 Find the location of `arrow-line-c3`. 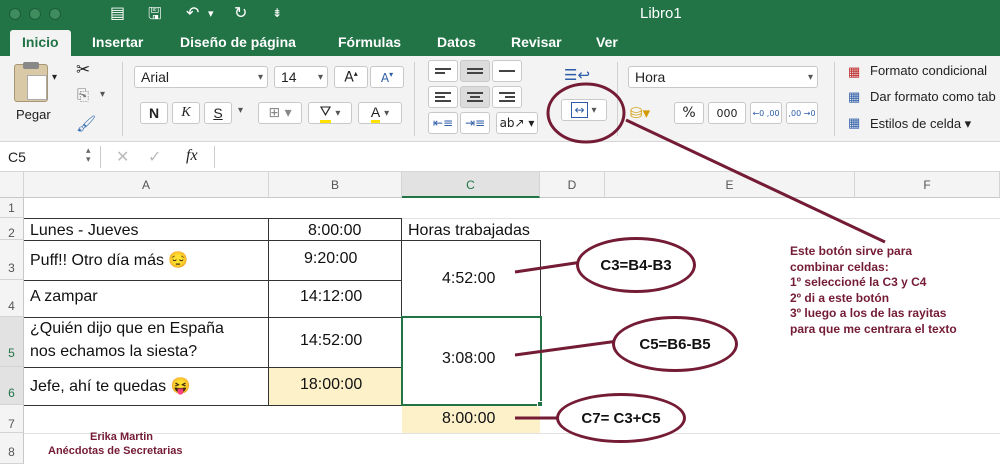

arrow-line-c3 is located at coordinates (548, 267).